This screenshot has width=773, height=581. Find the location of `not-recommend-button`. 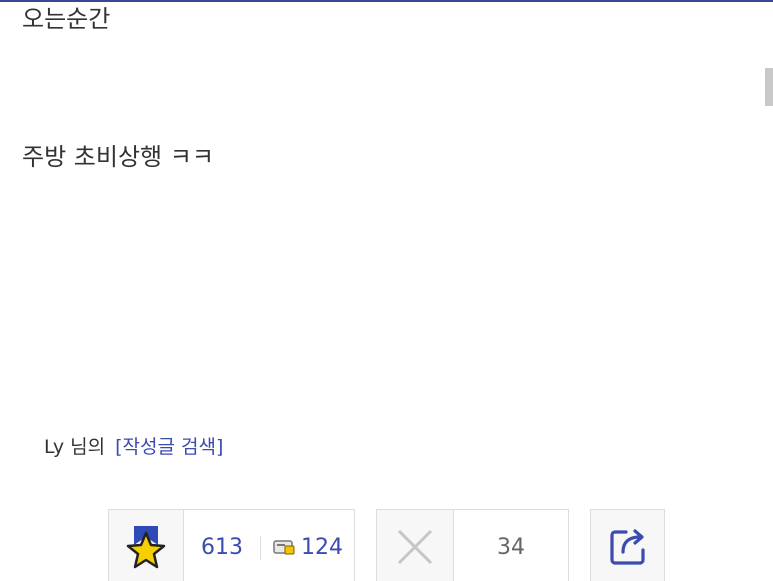

not-recommend-button is located at coordinates (415, 545).